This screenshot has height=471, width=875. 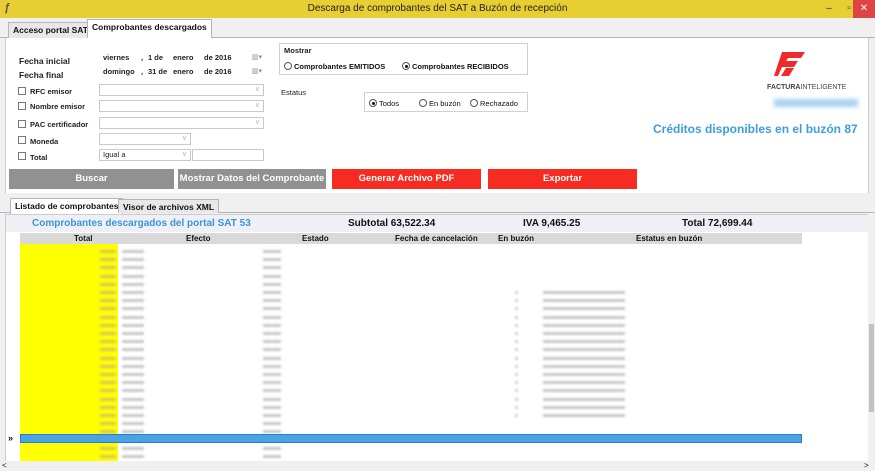 What do you see at coordinates (22, 106) in the screenshot?
I see `nombre-emisor-checkbox` at bounding box center [22, 106].